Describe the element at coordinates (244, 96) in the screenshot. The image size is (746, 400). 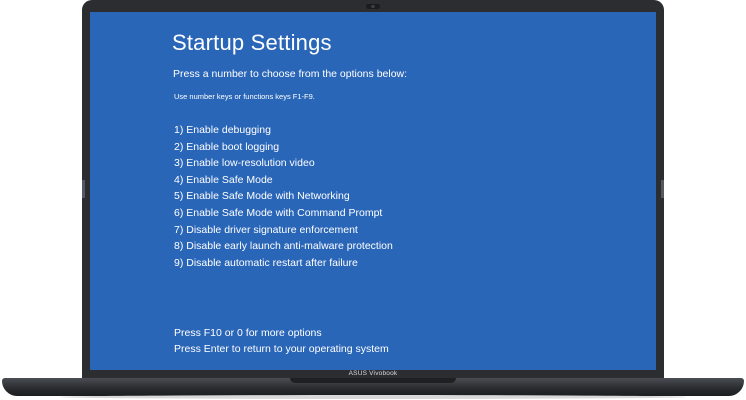
I see `key-hint-text: Use number keys or functions keys F1-F9.` at that location.